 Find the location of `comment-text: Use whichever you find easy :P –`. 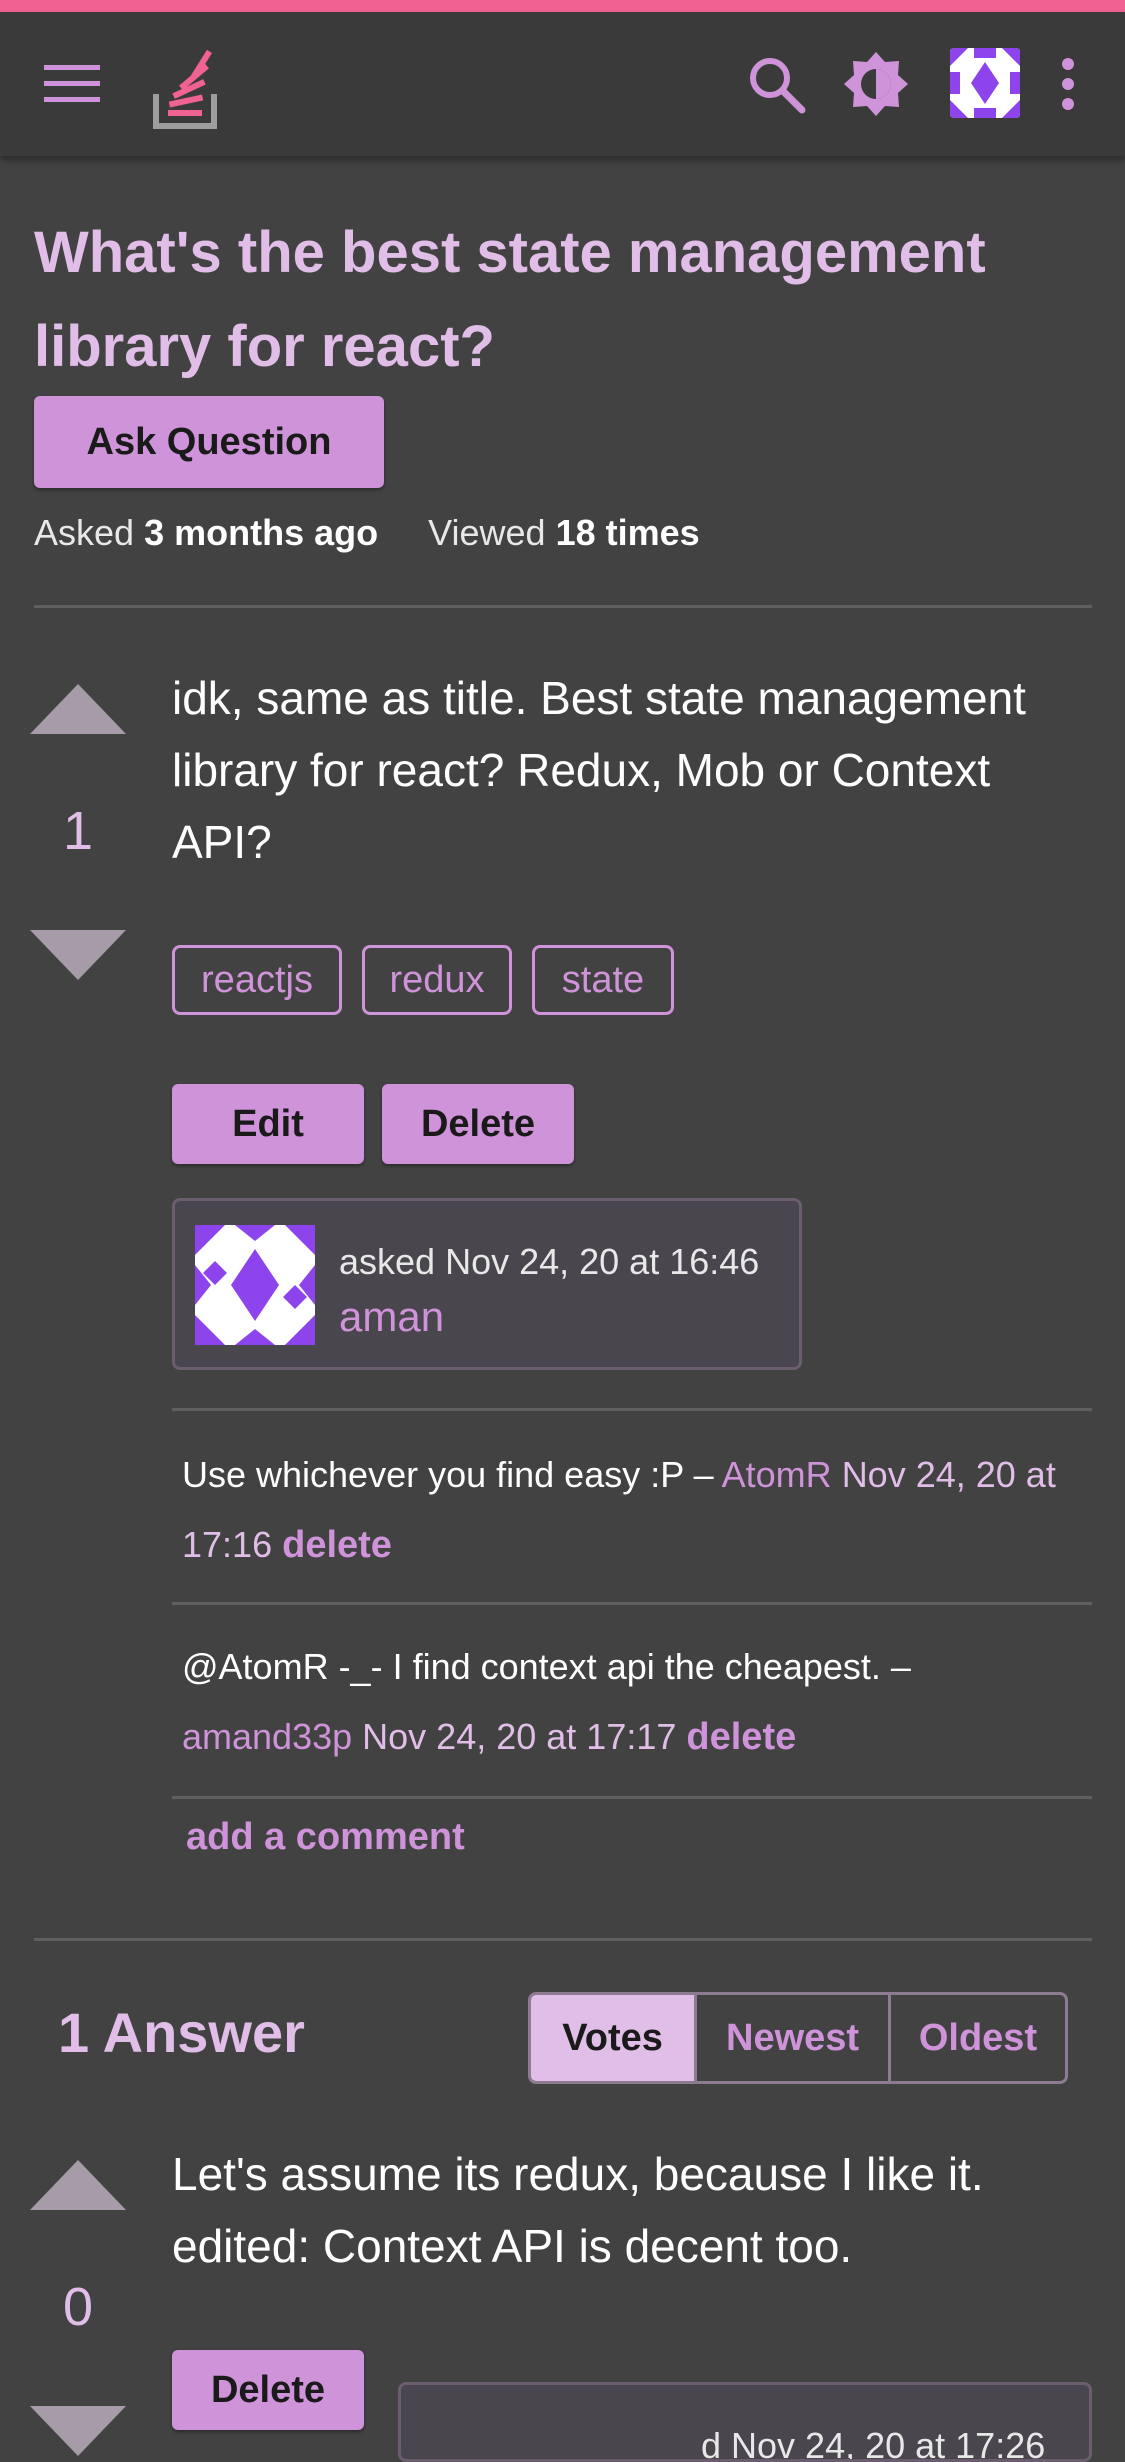

comment-text: Use whichever you find easy :P – is located at coordinates (452, 1474).